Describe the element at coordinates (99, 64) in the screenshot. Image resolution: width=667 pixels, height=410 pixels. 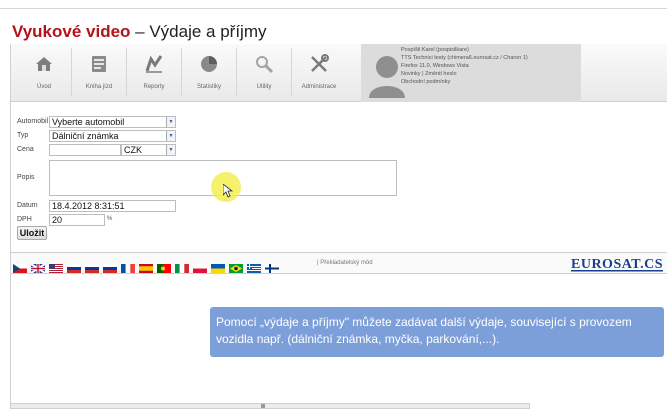
I see `logbook-icon` at that location.